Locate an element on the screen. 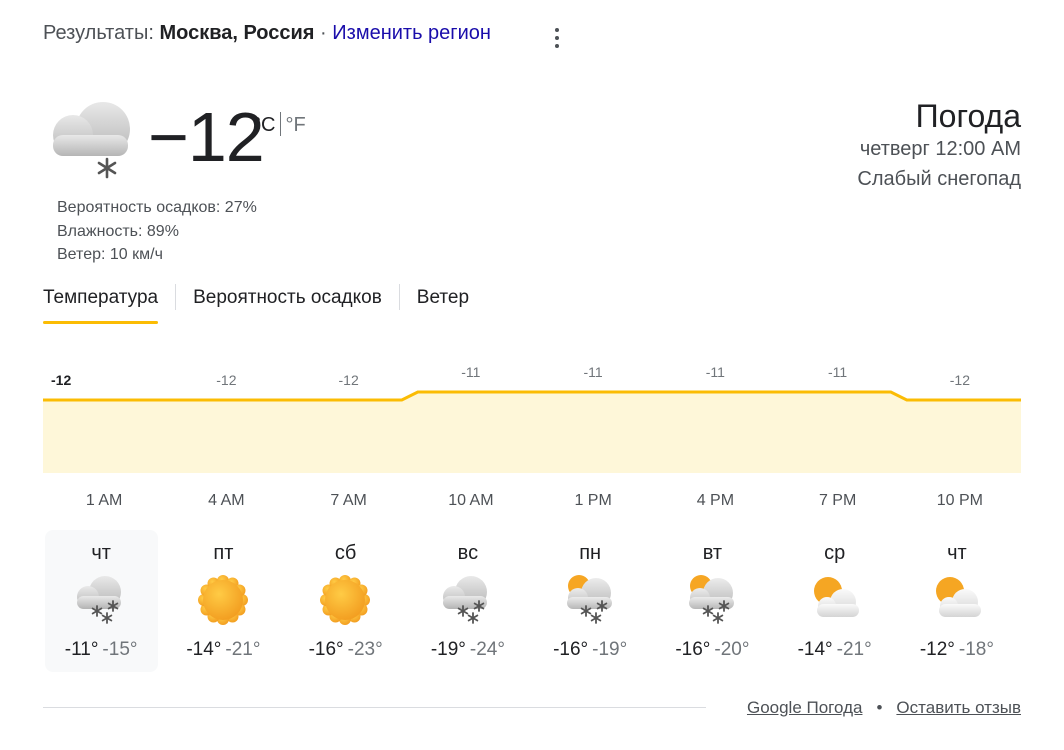 The width and height of the screenshot is (1064, 750). day-forecast: сб -16° -23° is located at coordinates (345, 601).